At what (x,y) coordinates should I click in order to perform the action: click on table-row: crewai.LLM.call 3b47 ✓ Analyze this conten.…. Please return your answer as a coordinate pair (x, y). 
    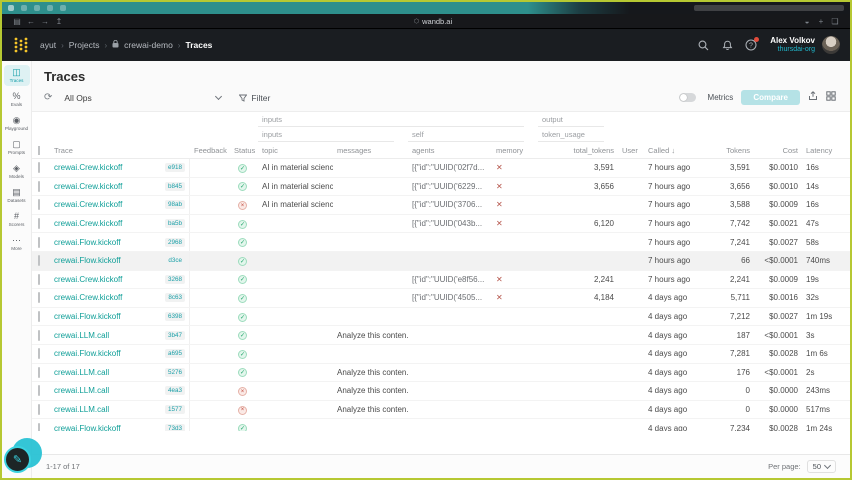
    Looking at the image, I should click on (441, 335).